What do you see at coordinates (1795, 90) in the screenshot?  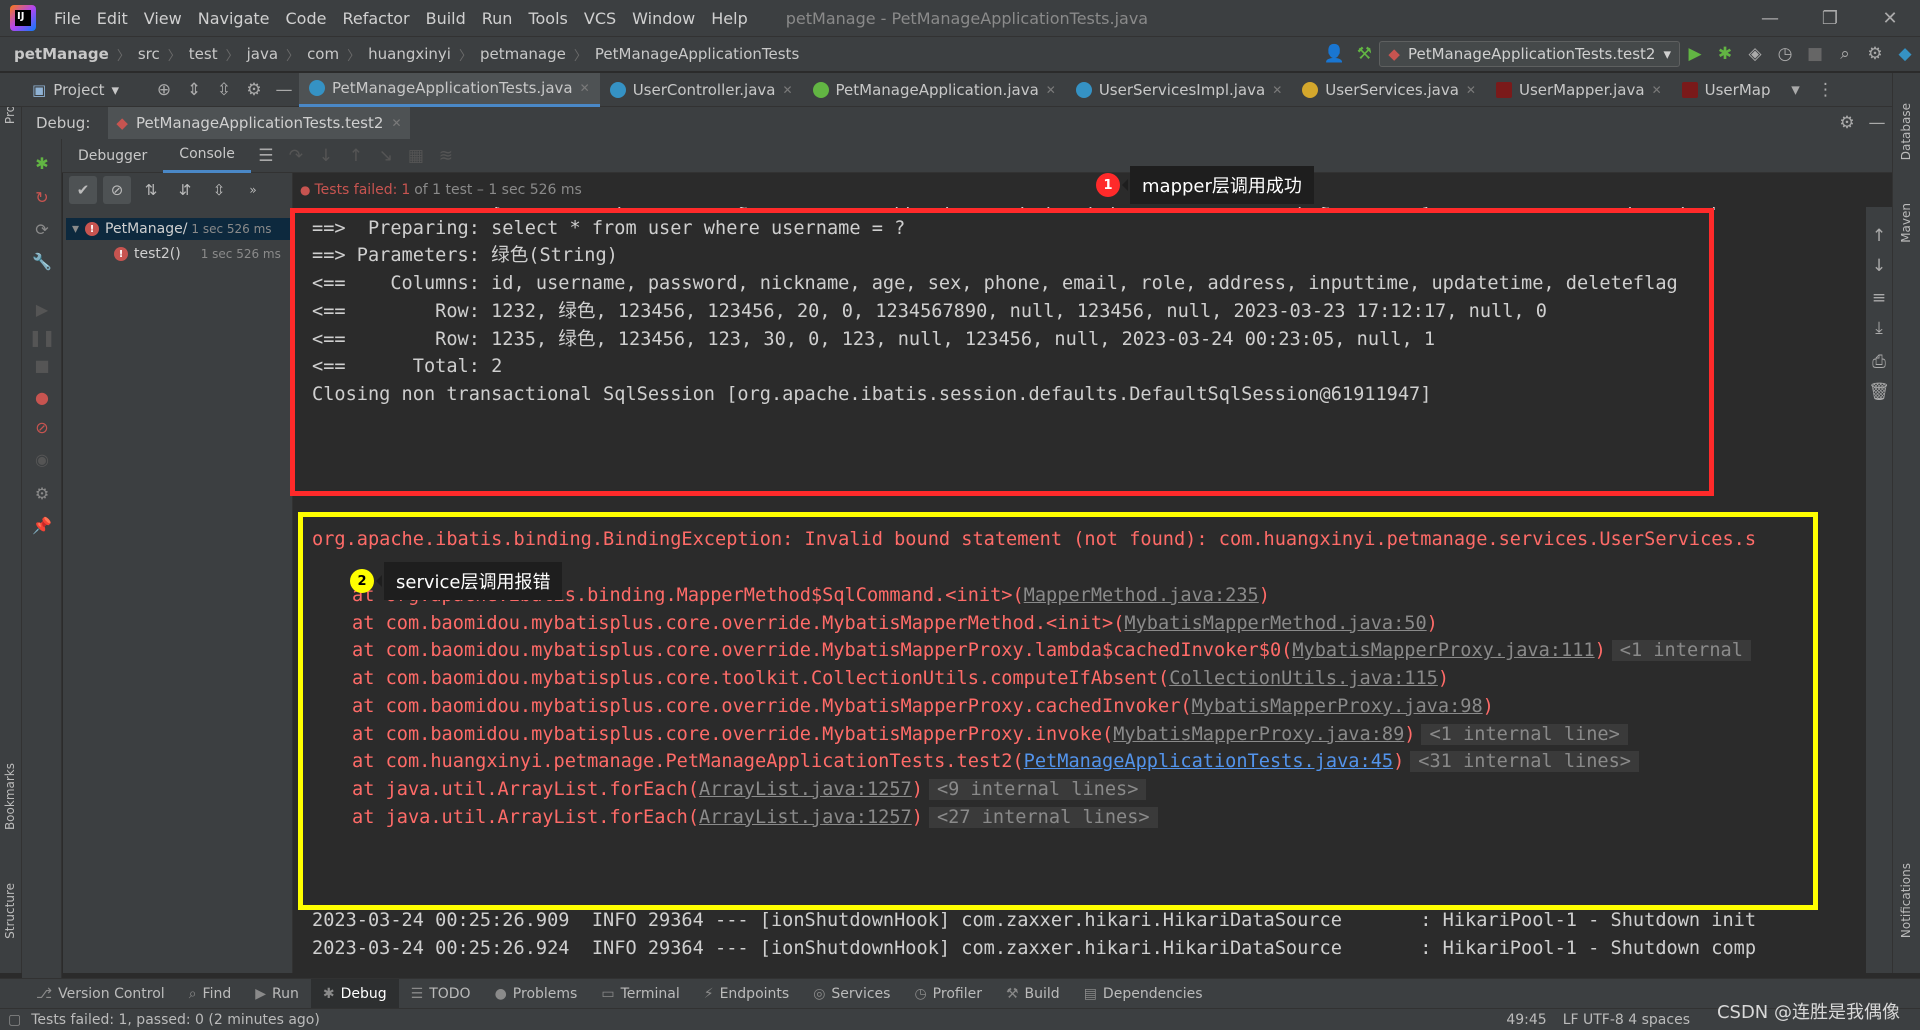 I see `tab-list-chevron-icon: ▾` at bounding box center [1795, 90].